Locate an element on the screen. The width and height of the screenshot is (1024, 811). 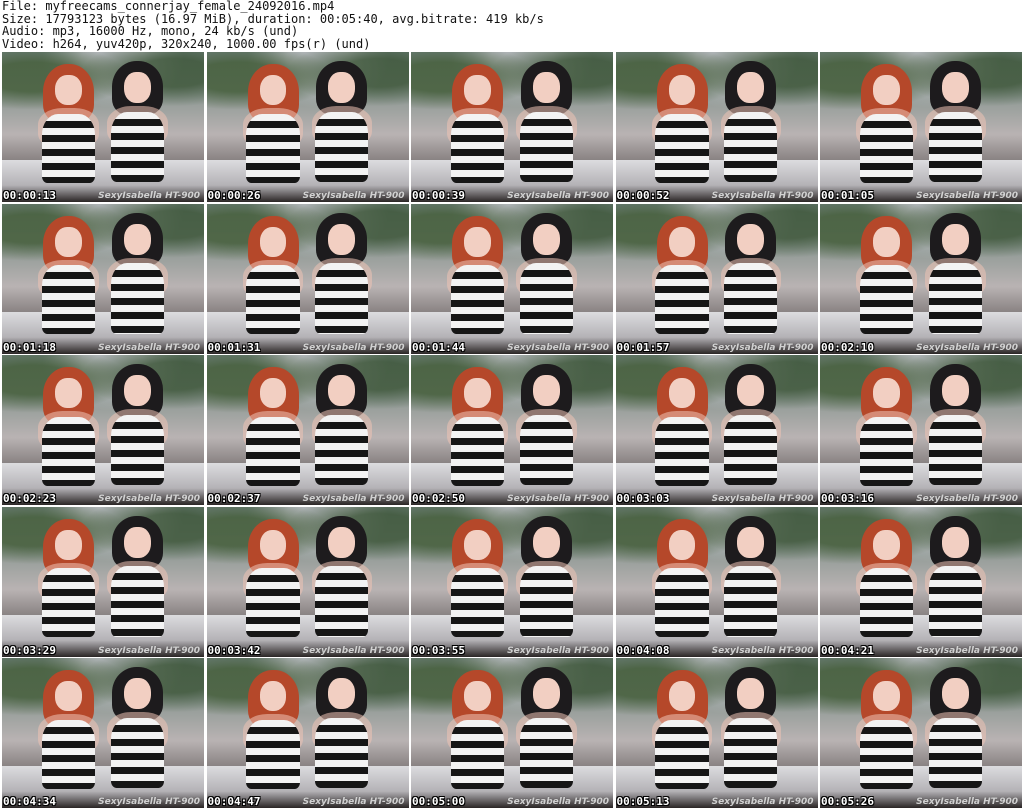
thumbnail-timecode: 00:00:13 is located at coordinates (29, 195).